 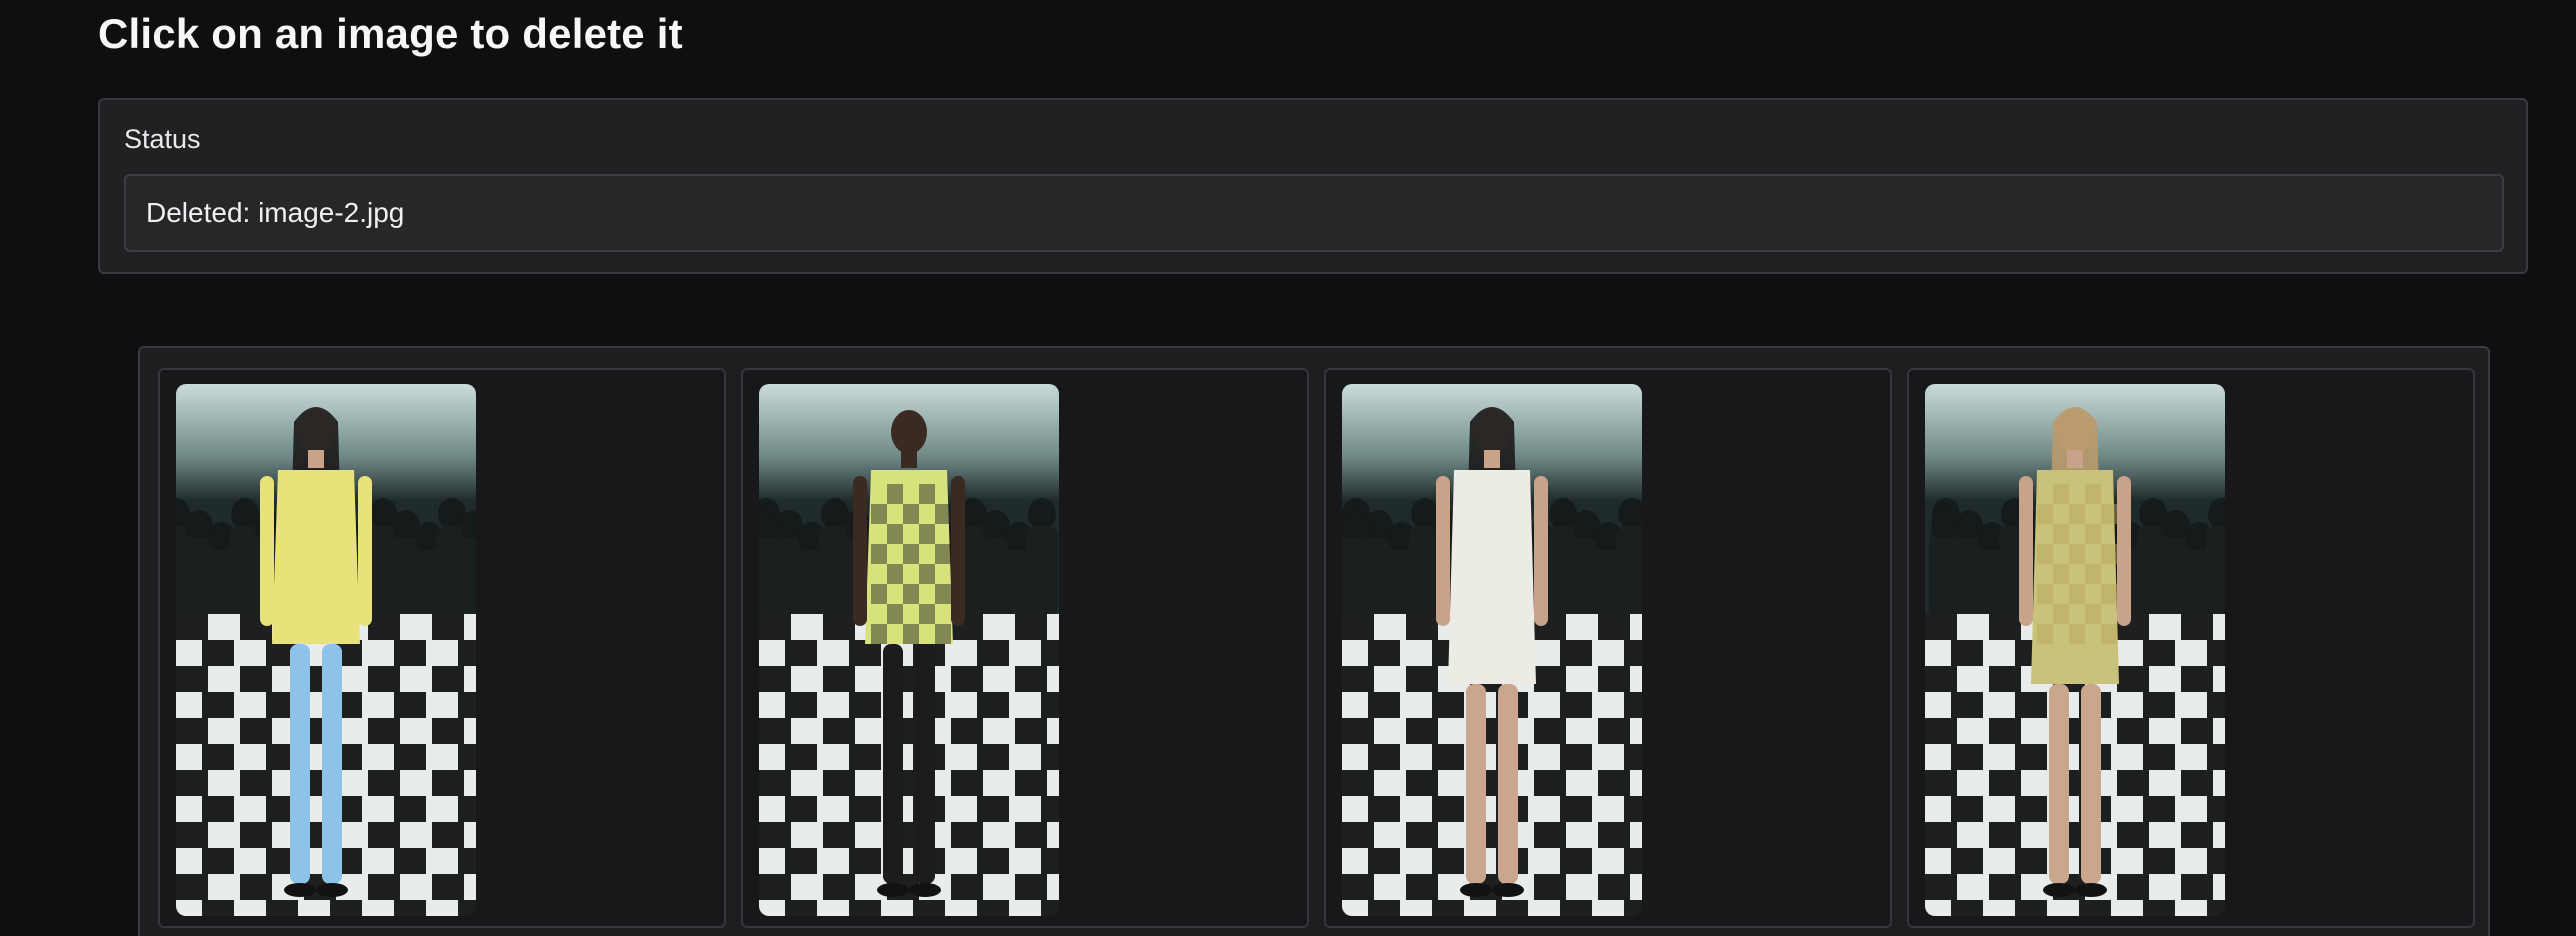 I want to click on status-textbox: Deleted: image-2.jpg, so click(x=1314, y=213).